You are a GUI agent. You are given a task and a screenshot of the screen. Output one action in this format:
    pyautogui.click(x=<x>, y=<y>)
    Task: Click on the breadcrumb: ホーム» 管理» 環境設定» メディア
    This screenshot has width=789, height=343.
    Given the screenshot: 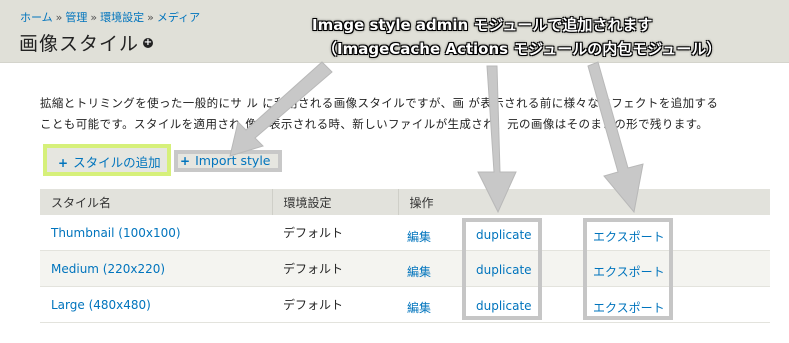 What is the action you would take?
    pyautogui.click(x=110, y=17)
    